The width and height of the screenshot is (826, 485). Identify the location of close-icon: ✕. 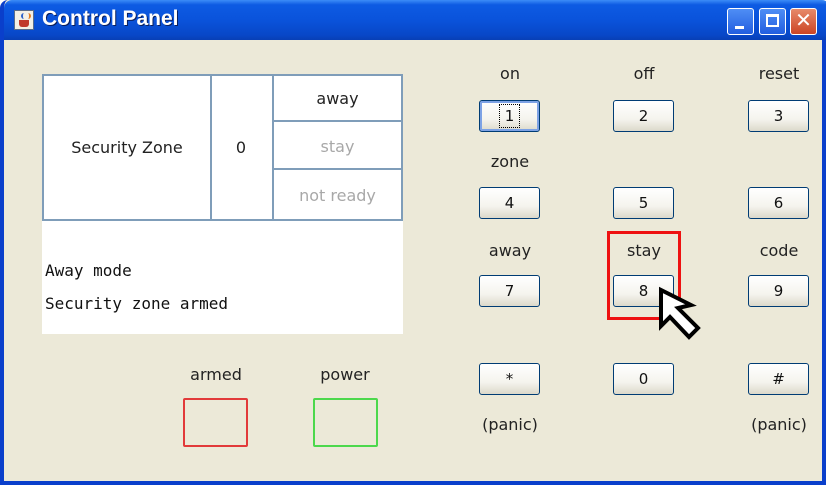
(803, 20).